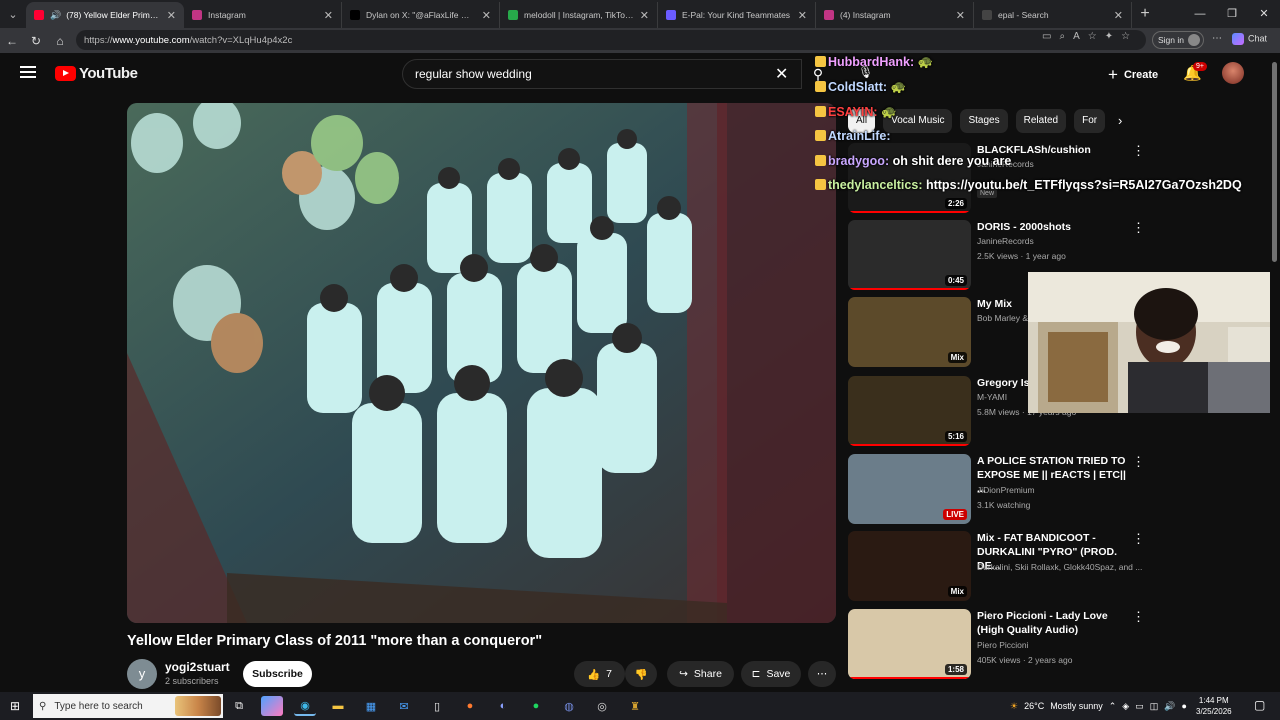 This screenshot has height=720, width=1280. What do you see at coordinates (437, 706) in the screenshot?
I see `notepad-icon: ▯` at bounding box center [437, 706].